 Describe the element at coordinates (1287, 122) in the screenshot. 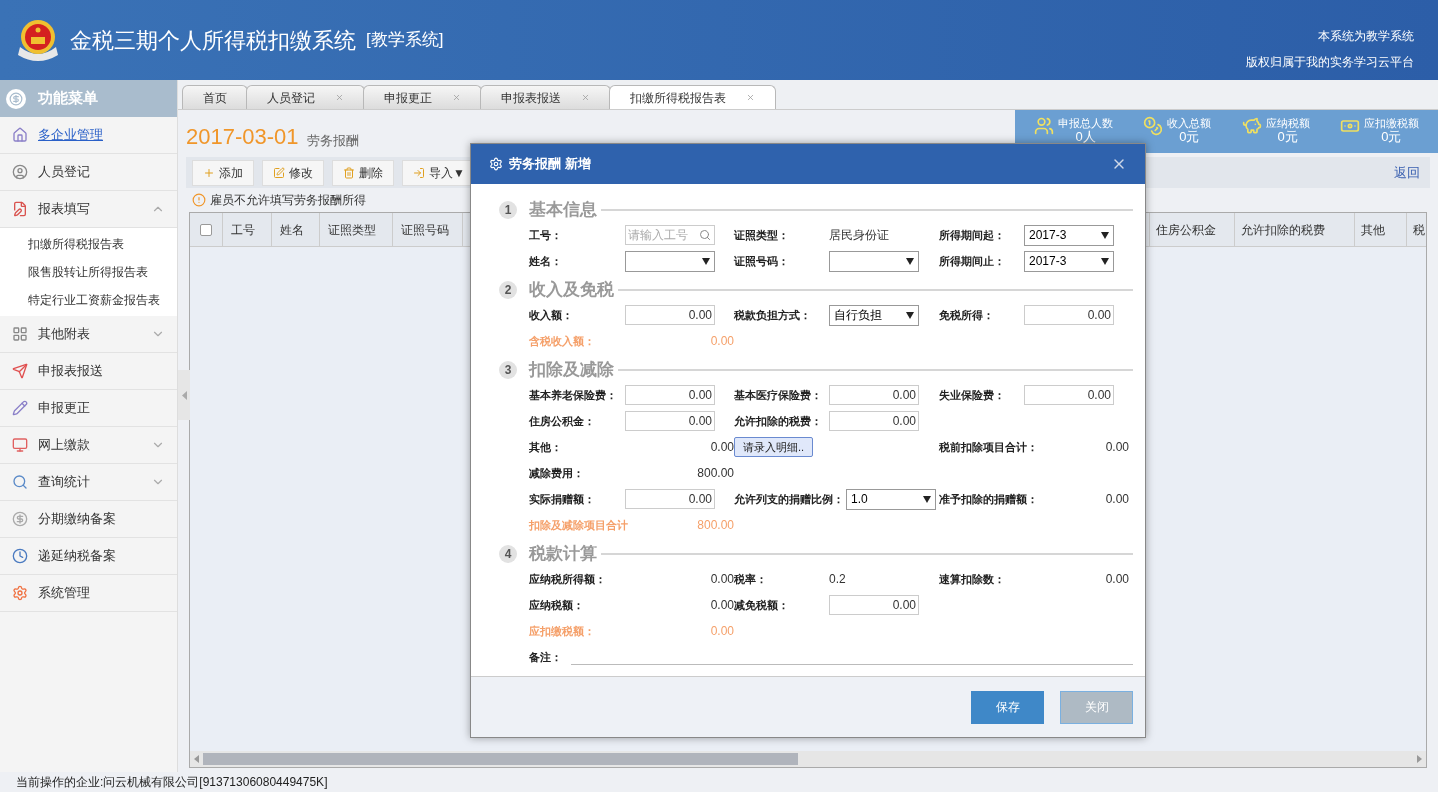

I see `stat-label: 应纳税额` at that location.